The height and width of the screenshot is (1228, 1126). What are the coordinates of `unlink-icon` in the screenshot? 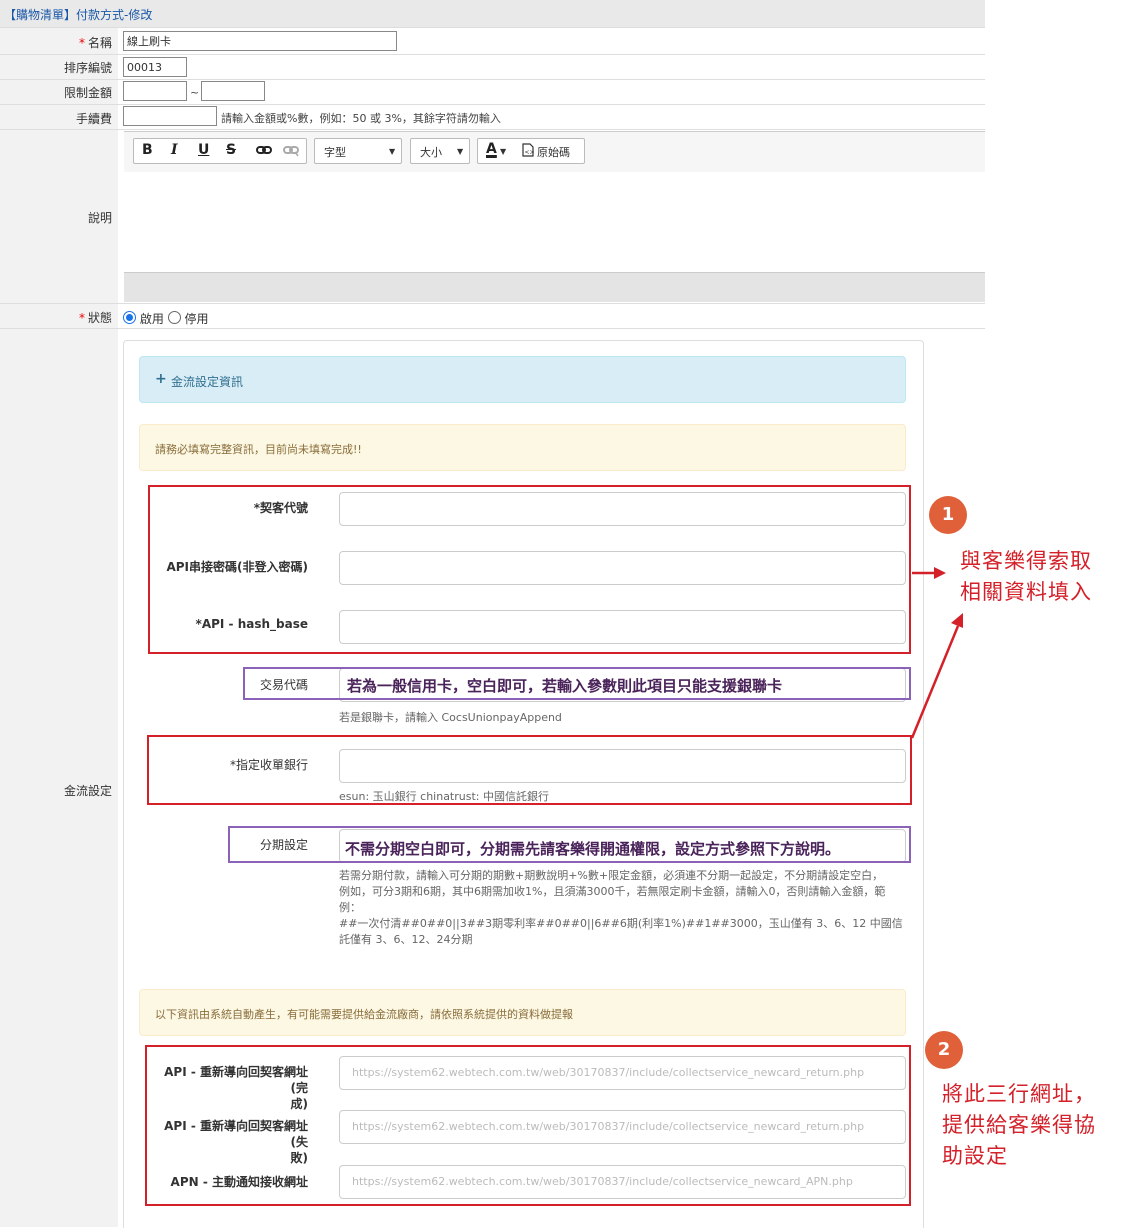 It's located at (291, 152).